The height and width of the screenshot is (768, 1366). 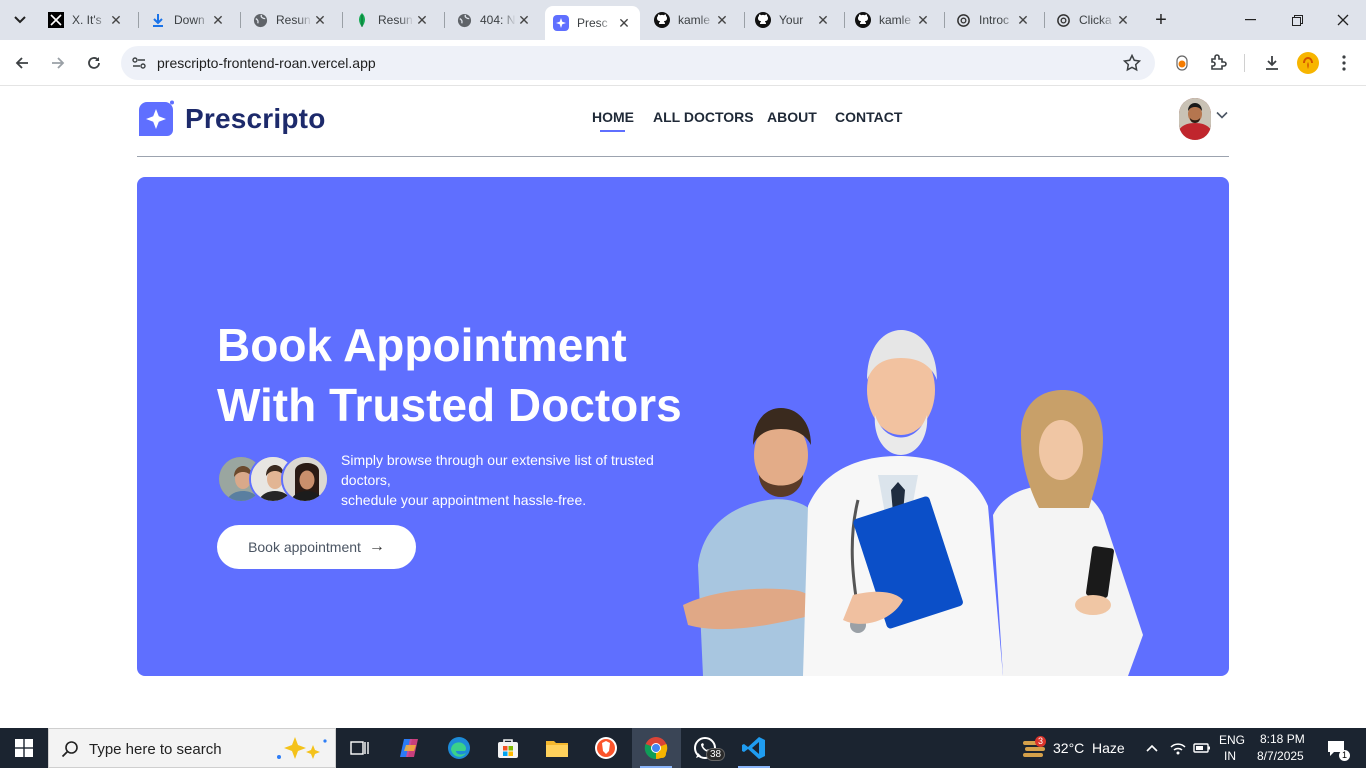 I want to click on back-arrow-icon, so click(x=22, y=63).